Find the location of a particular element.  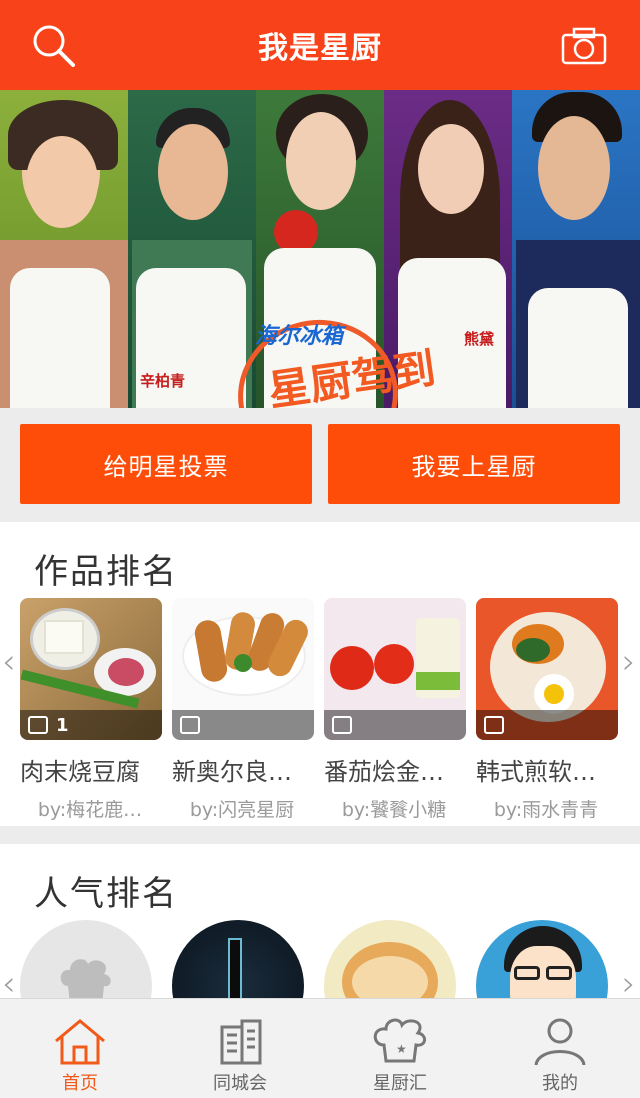

banner-name-tag-1: 辛柏青 is located at coordinates (163, 381).